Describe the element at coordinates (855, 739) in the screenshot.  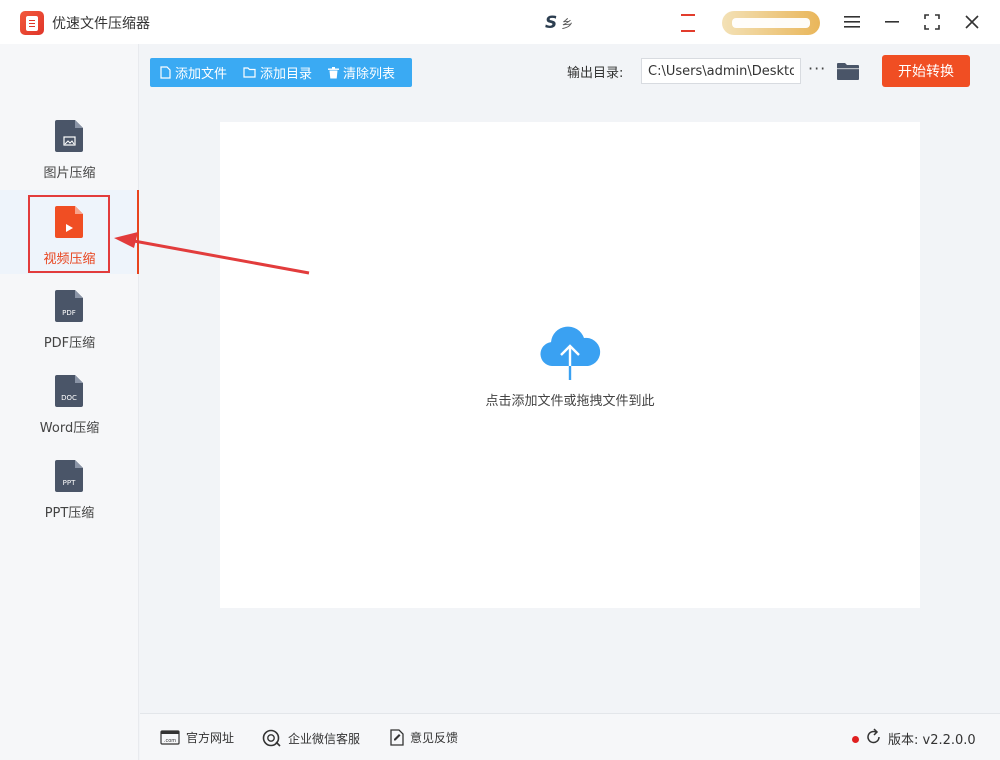
I see `update-notice-dot` at that location.